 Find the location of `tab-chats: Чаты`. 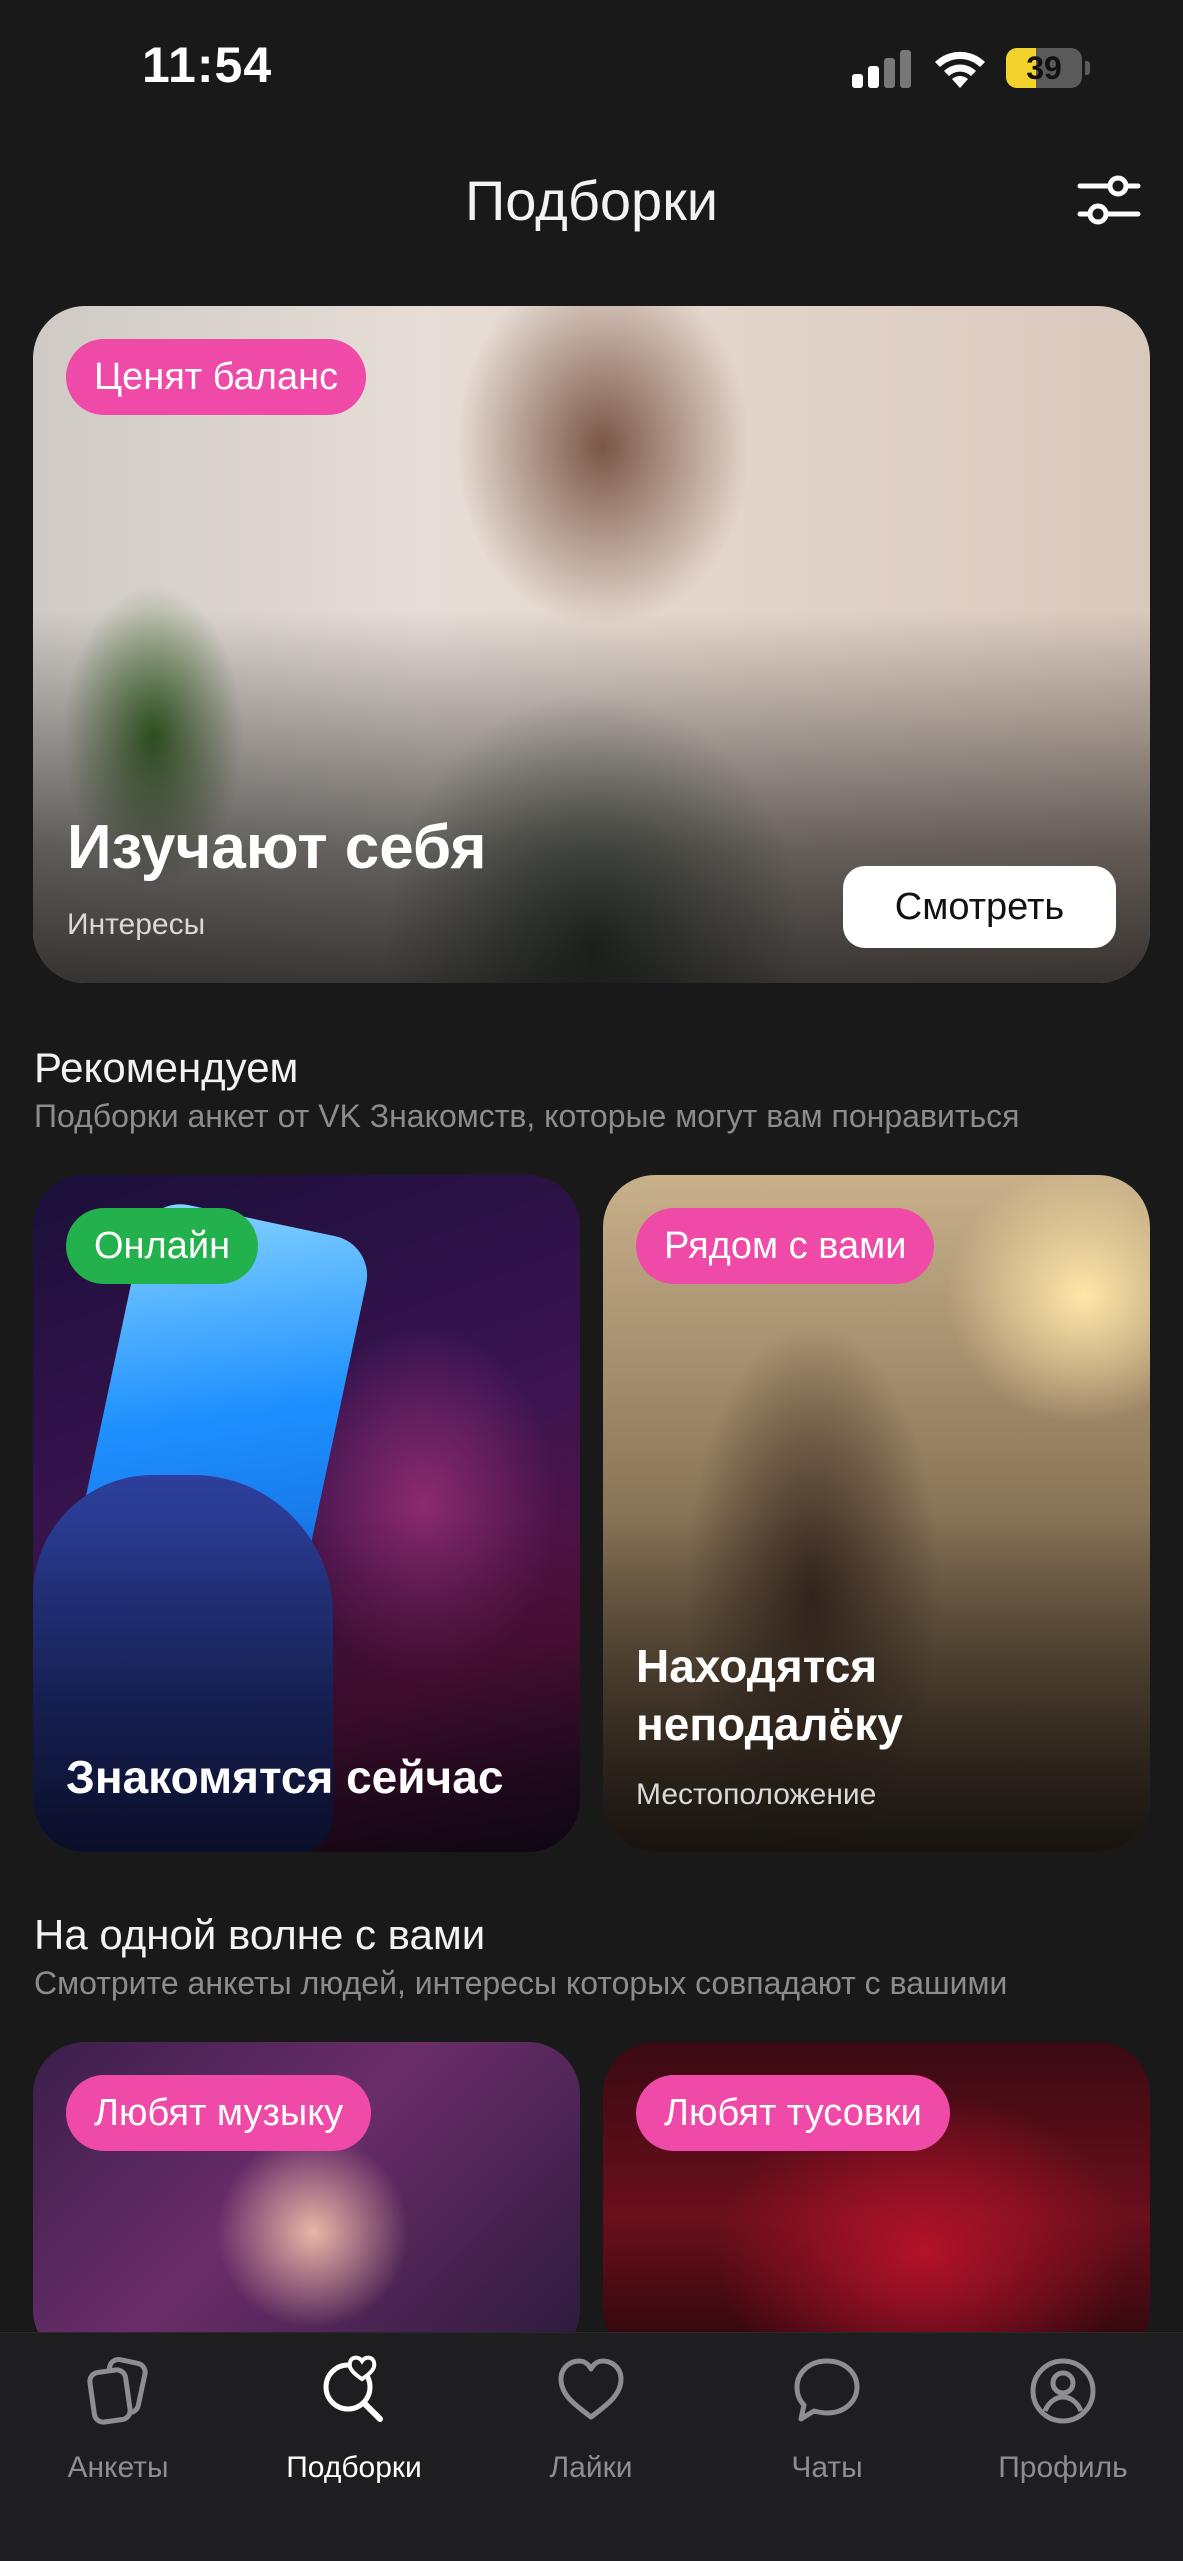

tab-chats: Чаты is located at coordinates (827, 2425).